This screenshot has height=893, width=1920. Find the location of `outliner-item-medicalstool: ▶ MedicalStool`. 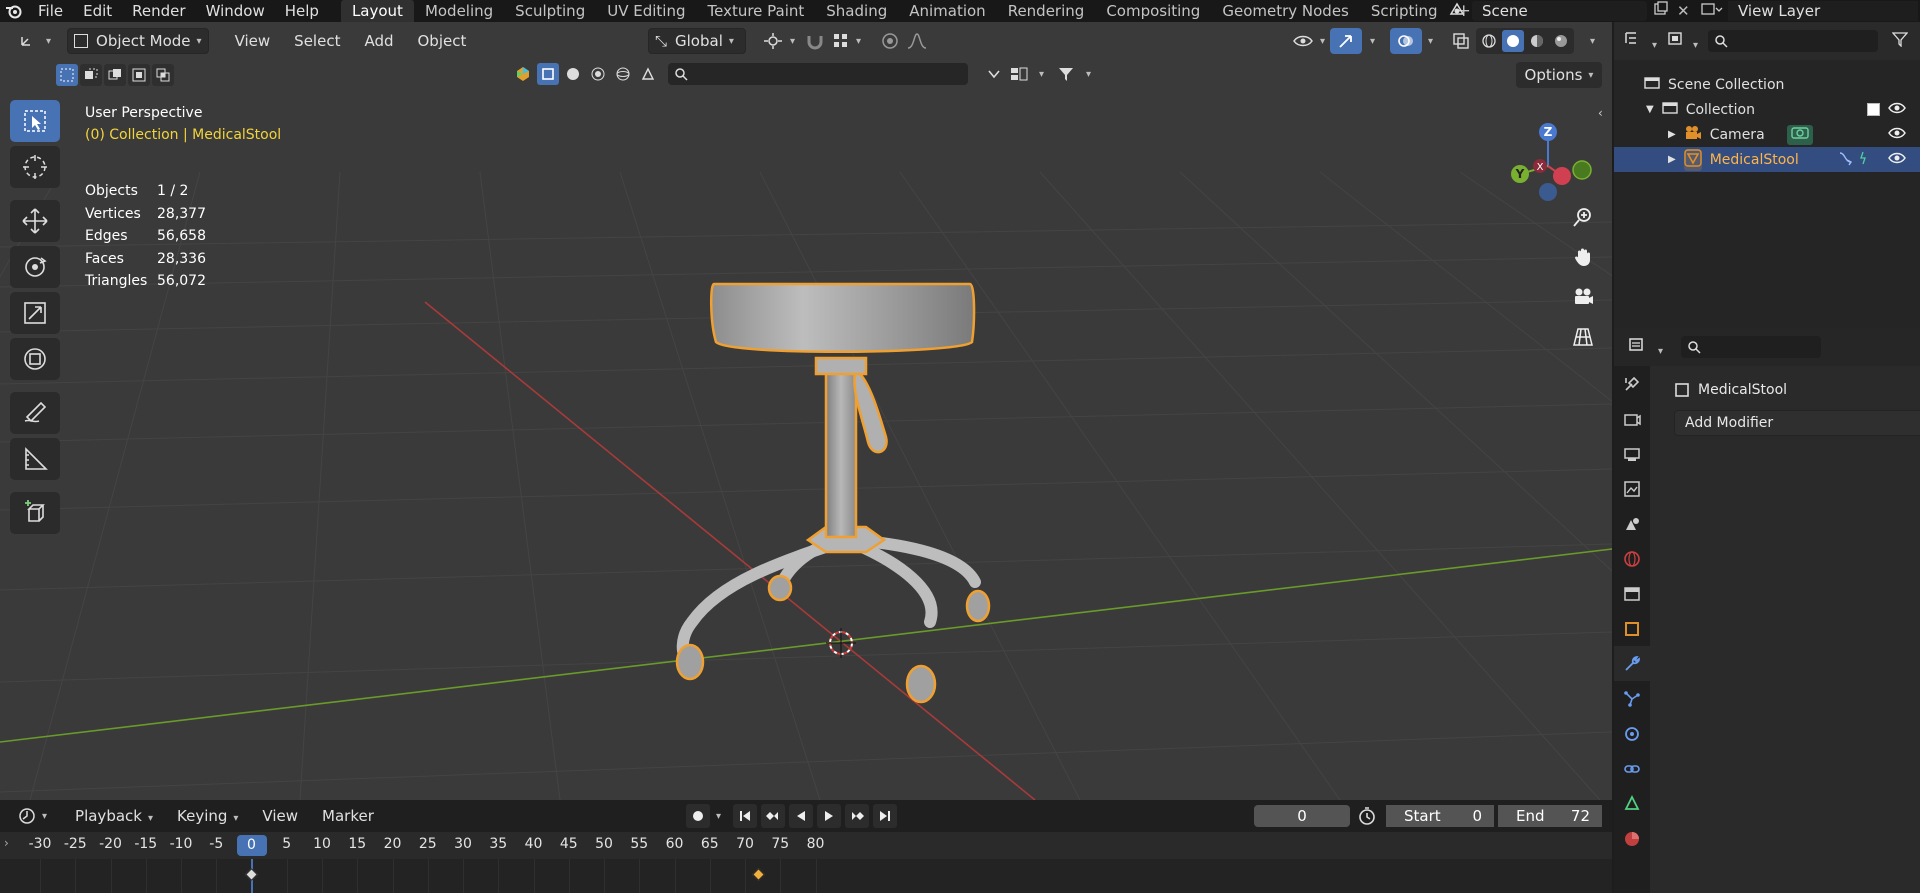

outliner-item-medicalstool: ▶ MedicalStool is located at coordinates (1767, 159).